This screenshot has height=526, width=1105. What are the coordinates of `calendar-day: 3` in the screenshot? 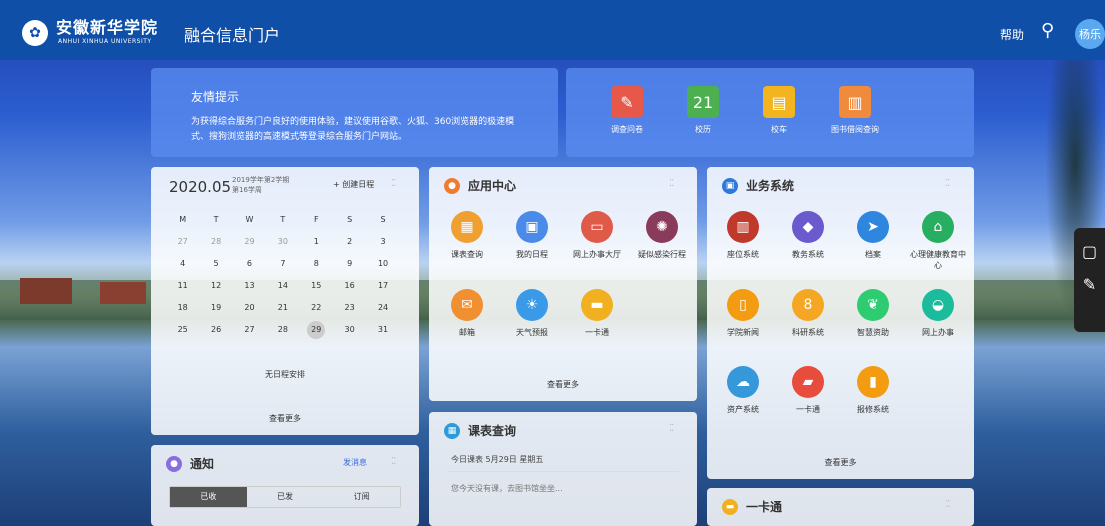 It's located at (382, 242).